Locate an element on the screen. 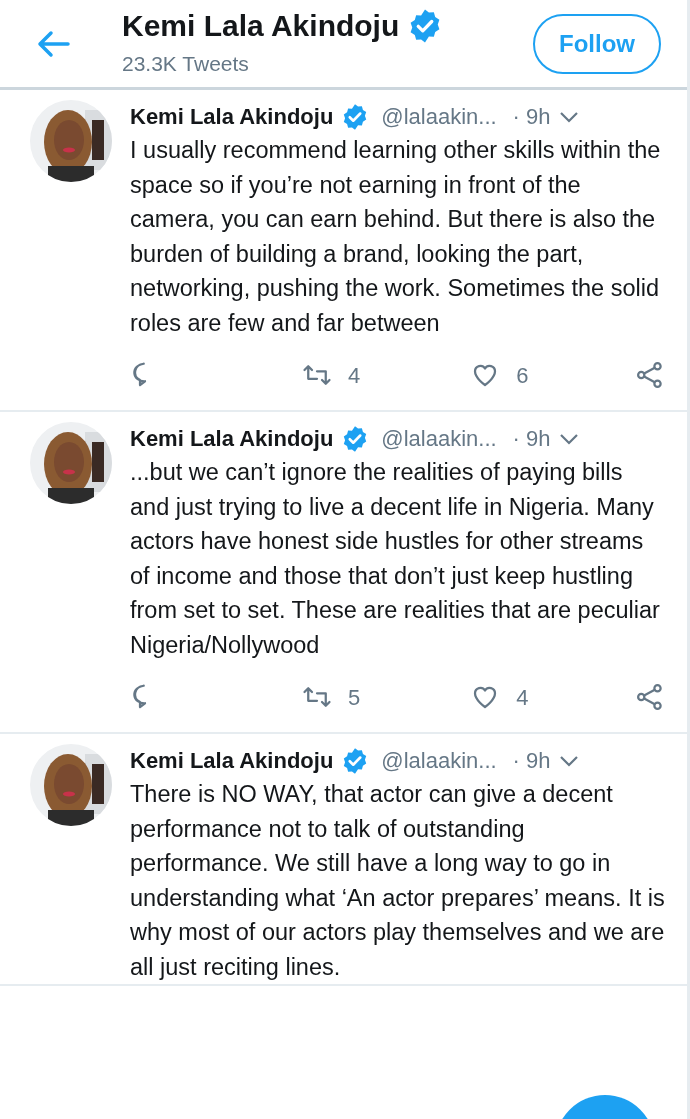  profile-name: Kemi Lala Akindoju is located at coordinates (261, 26).